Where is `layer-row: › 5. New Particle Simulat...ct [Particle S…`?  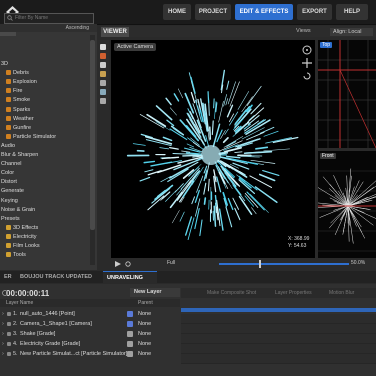
layer-row: › 5. New Particle Simulat...ct [Particle S… is located at coordinates (90, 354).